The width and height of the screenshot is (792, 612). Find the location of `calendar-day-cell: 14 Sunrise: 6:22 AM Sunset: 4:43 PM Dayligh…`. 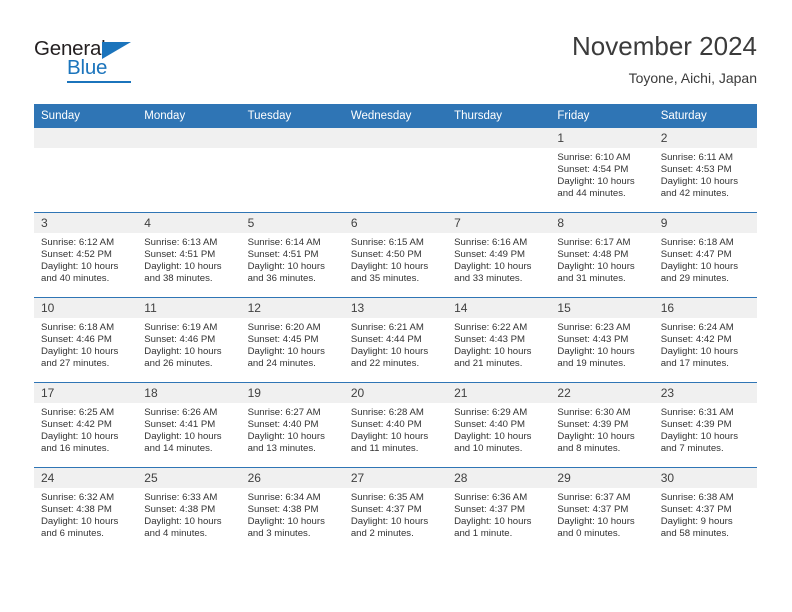

calendar-day-cell: 14 Sunrise: 6:22 AM Sunset: 4:43 PM Dayligh… is located at coordinates (499, 335).